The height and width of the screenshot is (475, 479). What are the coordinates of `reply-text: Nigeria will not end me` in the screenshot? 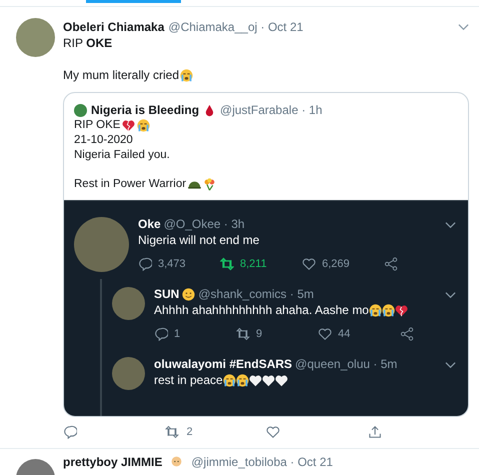 It's located at (199, 240).